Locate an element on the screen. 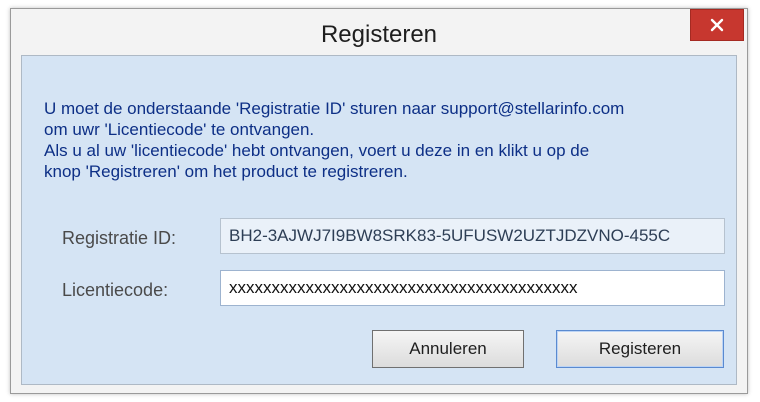 This screenshot has width=760, height=402. registration-id-label: Registratie ID: is located at coordinates (119, 238).